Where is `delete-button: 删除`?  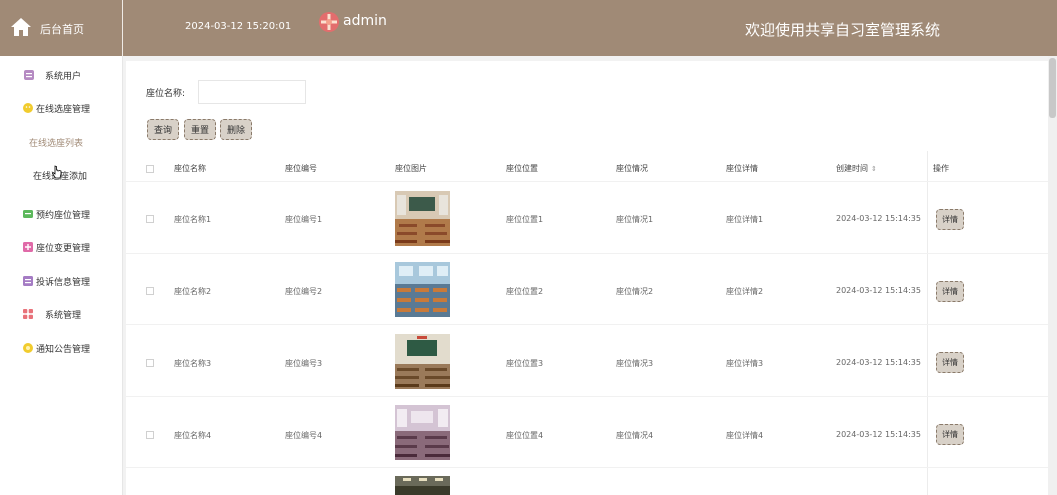 delete-button: 删除 is located at coordinates (236, 129).